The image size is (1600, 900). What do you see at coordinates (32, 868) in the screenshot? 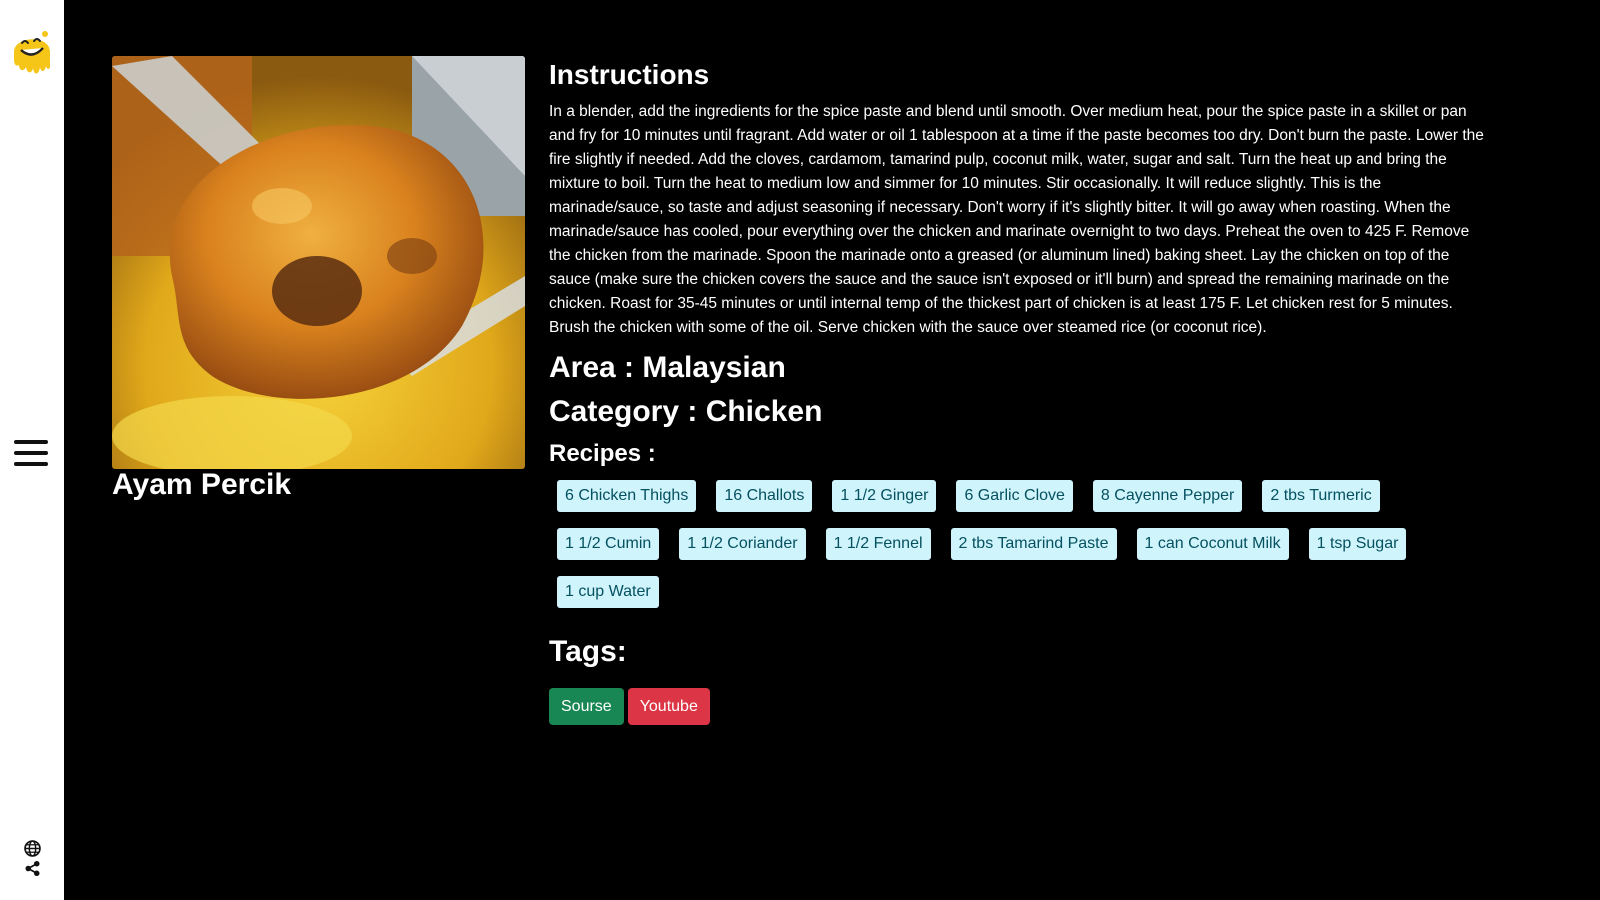
I see `share-icon` at bounding box center [32, 868].